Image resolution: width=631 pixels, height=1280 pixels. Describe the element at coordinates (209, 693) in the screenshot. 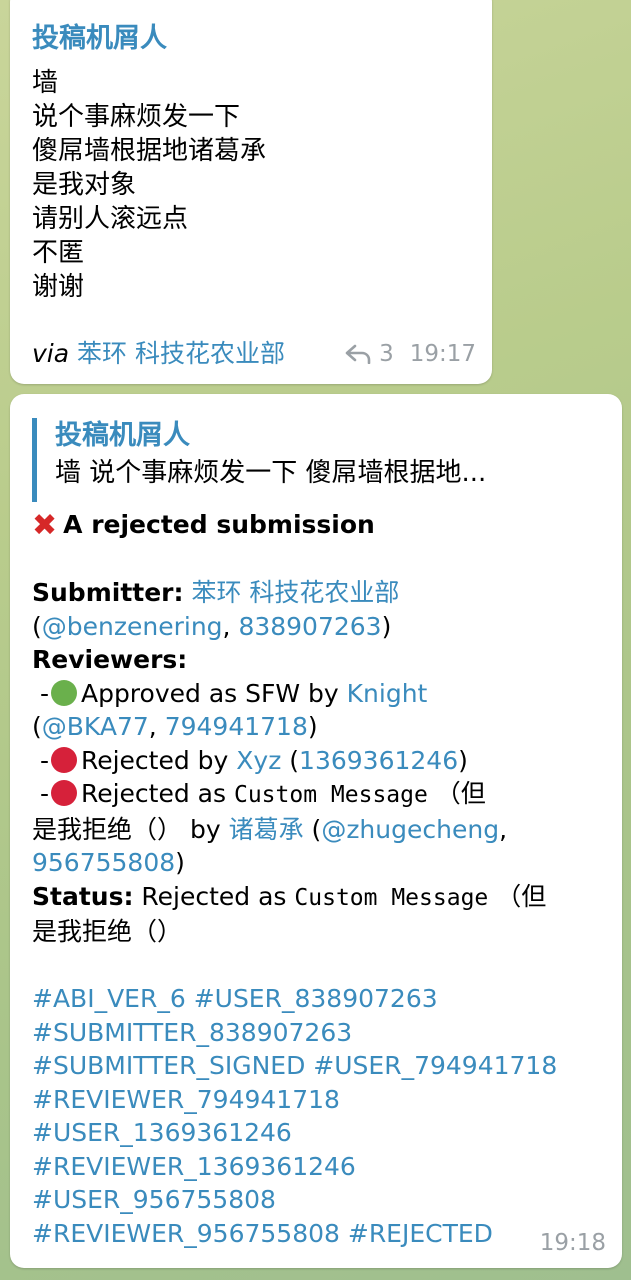

I see `reviewer-action: Approved as SFW by` at that location.